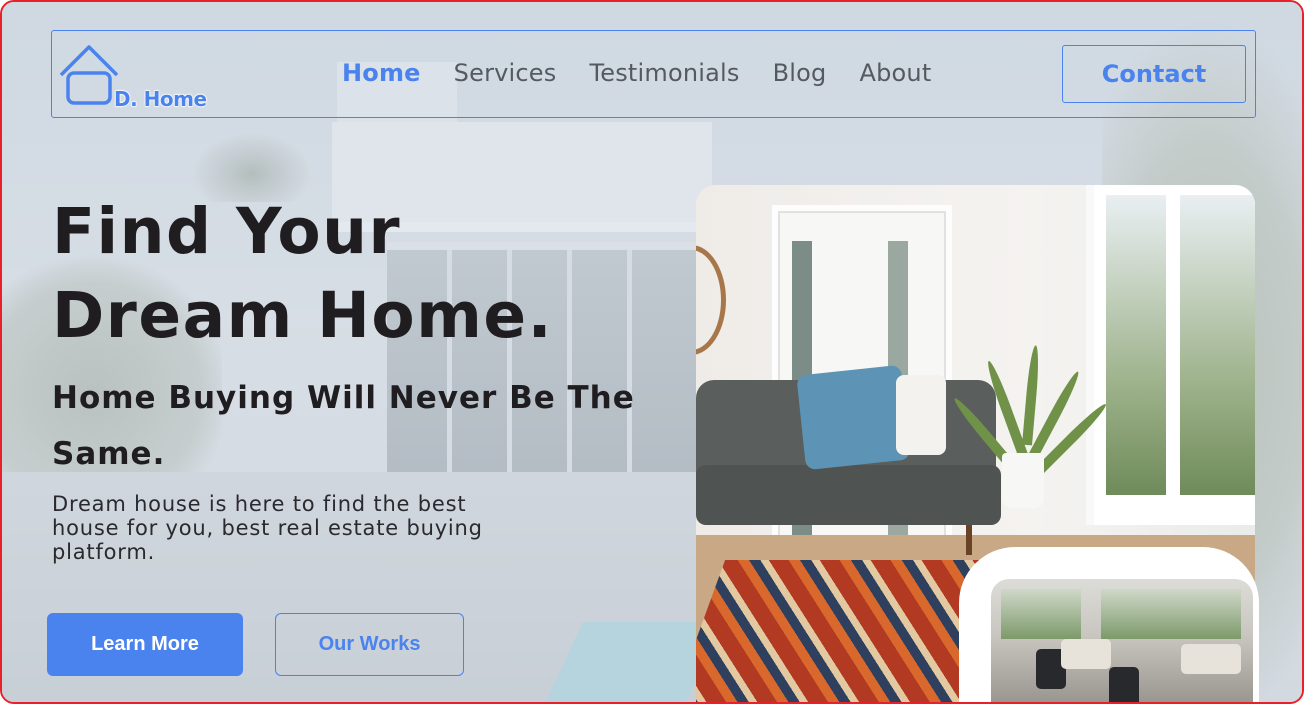 The height and width of the screenshot is (704, 1304). What do you see at coordinates (267, 528) in the screenshot?
I see `hero-description-line-2: house for you, best real estate buying` at bounding box center [267, 528].